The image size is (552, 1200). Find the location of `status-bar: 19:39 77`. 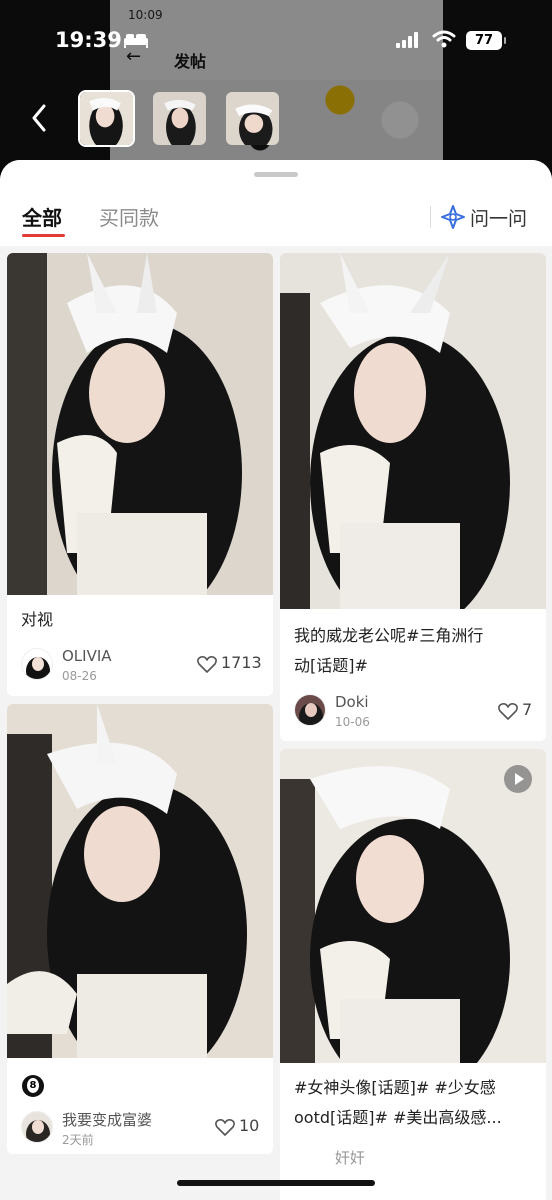

status-bar: 19:39 77 is located at coordinates (276, 45).